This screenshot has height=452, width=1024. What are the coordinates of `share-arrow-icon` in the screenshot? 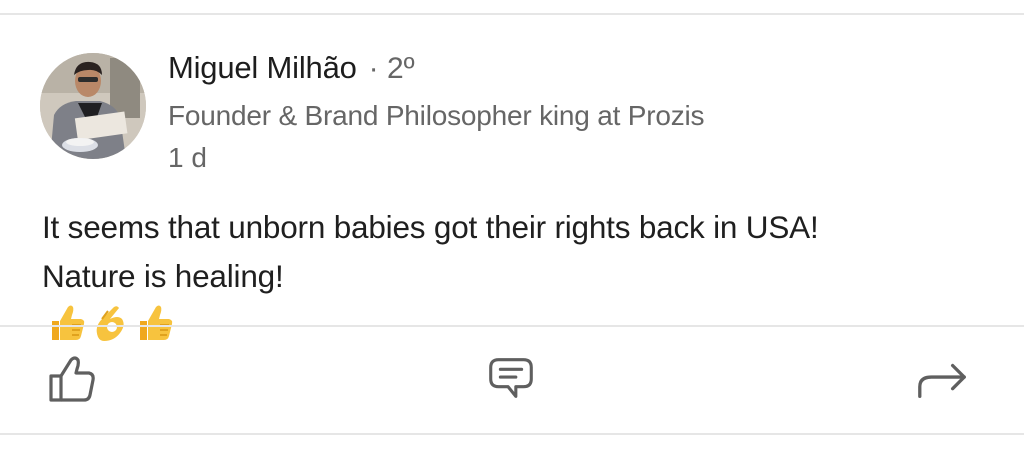 It's located at (942, 381).